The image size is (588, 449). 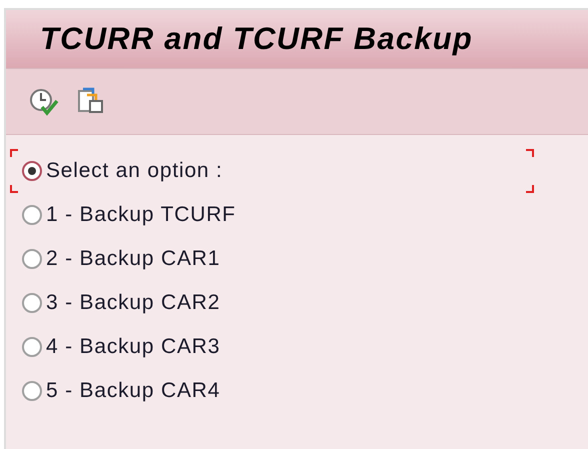 What do you see at coordinates (133, 347) in the screenshot?
I see `option-label: 4 - Backup CAR3` at bounding box center [133, 347].